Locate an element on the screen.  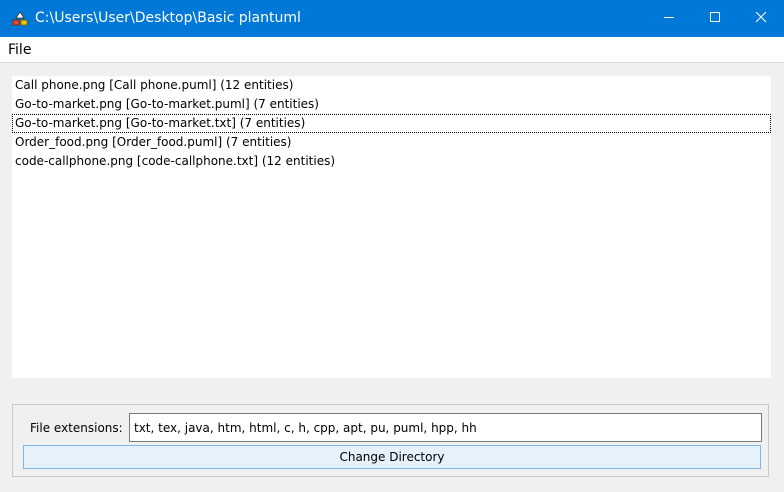
minimize-button is located at coordinates (669, 18).